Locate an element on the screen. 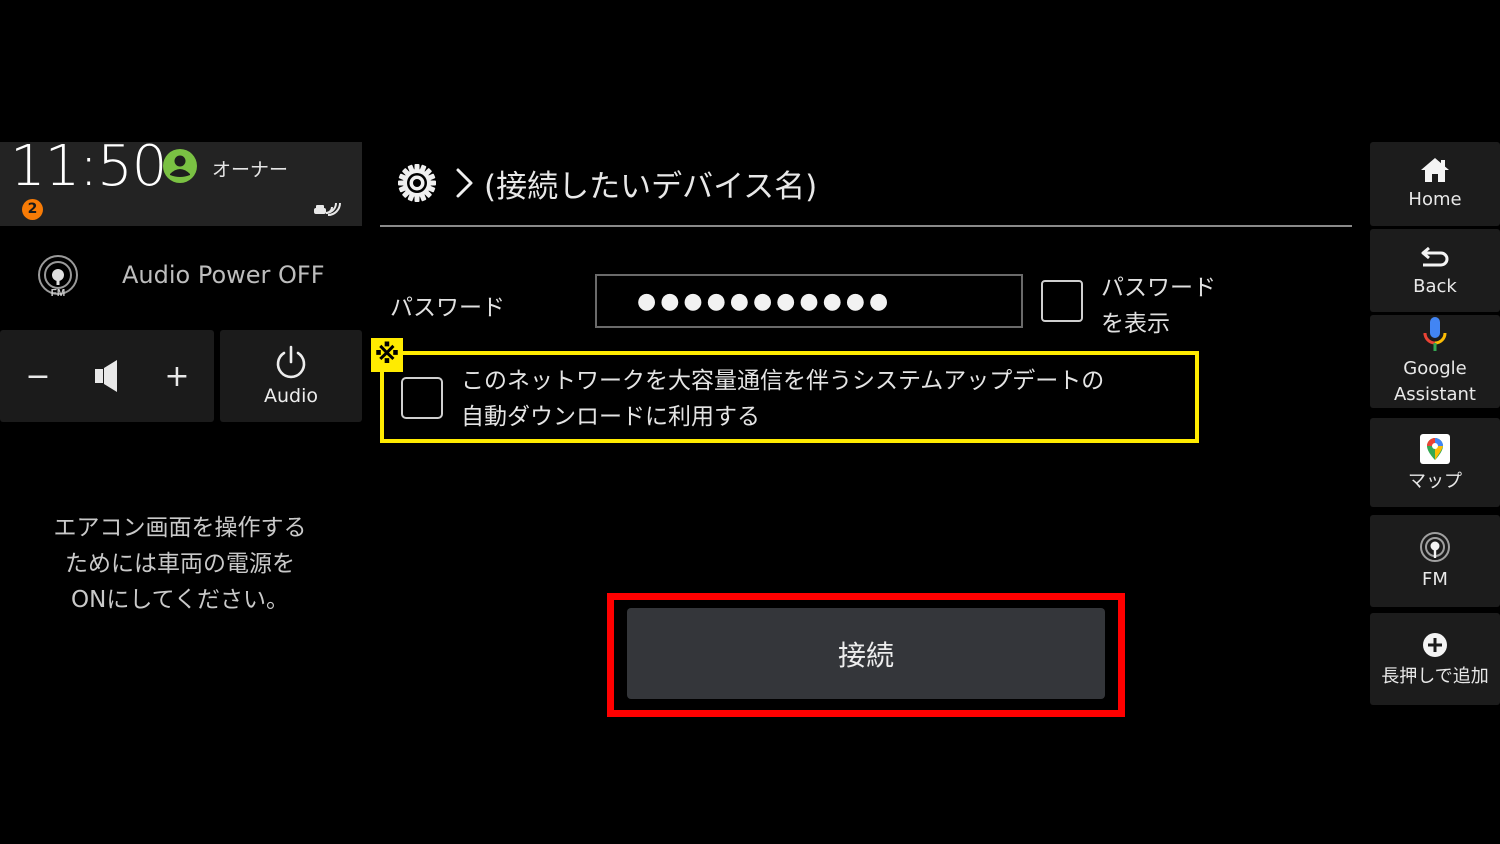  audio-status: Audio Power OFF is located at coordinates (223, 275).